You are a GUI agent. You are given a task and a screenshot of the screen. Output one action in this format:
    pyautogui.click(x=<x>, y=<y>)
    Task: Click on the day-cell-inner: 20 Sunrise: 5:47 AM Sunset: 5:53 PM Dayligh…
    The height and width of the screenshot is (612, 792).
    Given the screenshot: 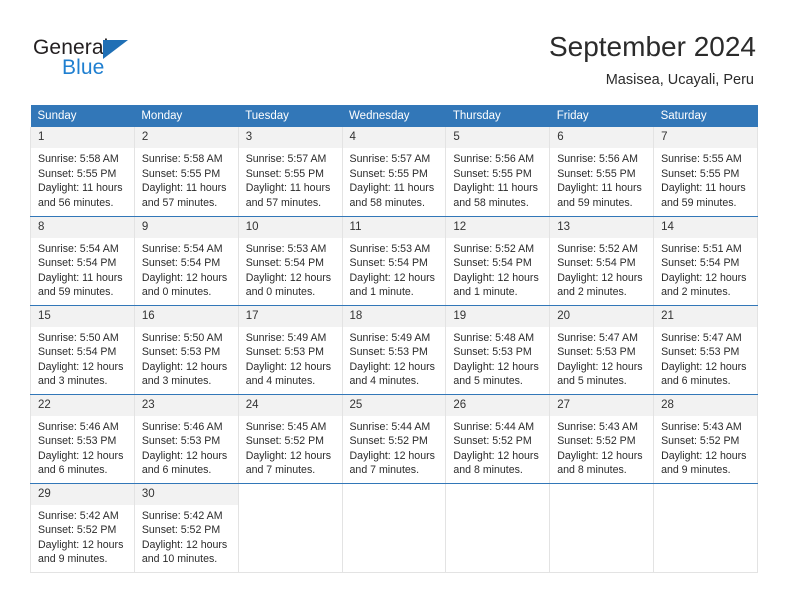 What is the action you would take?
    pyautogui.click(x=602, y=349)
    